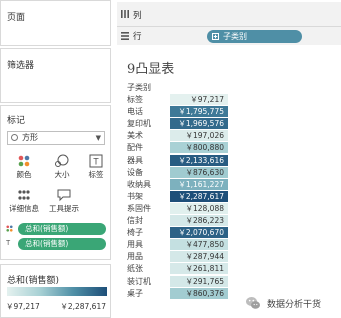 The width and height of the screenshot is (341, 318). I want to click on value-cell: ￥2,070,670, so click(199, 233).